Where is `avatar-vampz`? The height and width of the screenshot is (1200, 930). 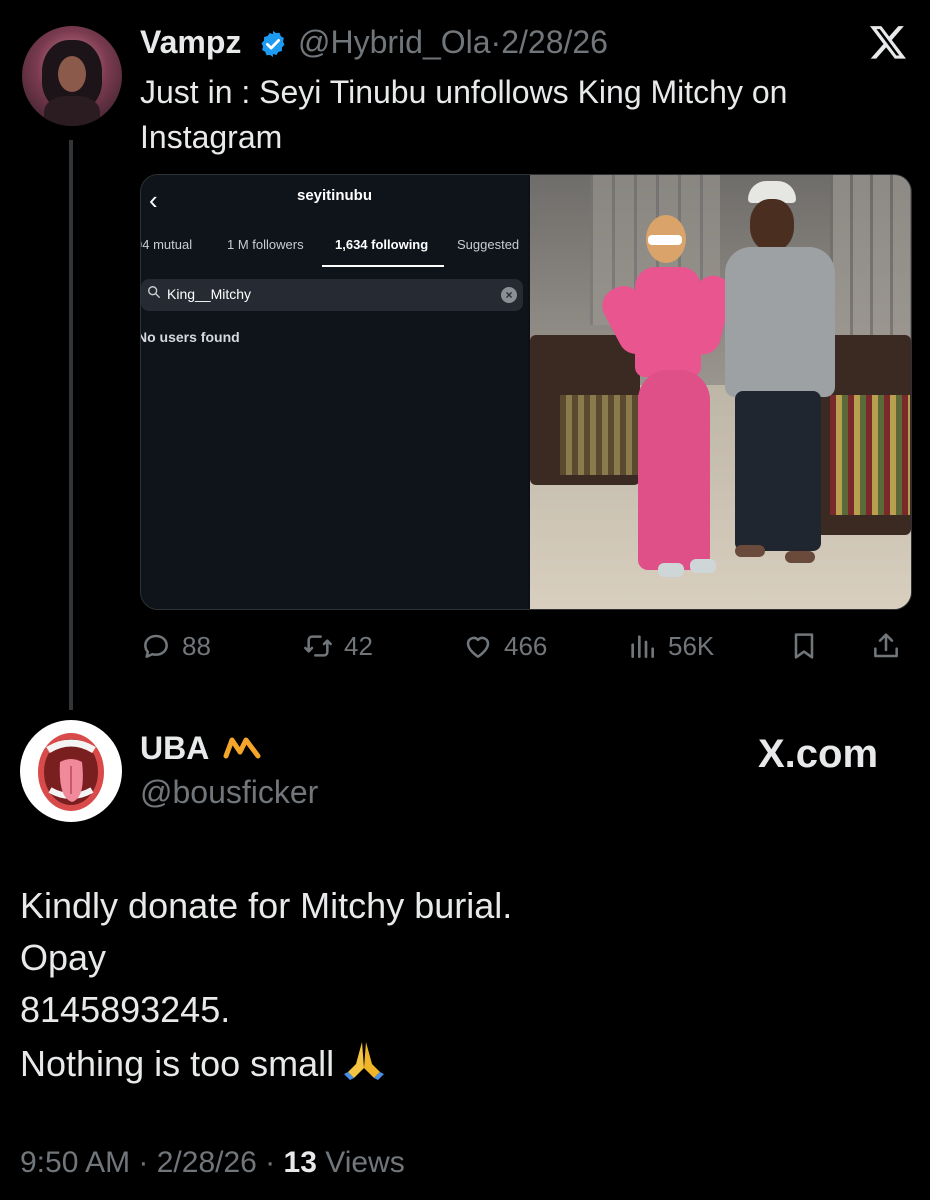
avatar-vampz is located at coordinates (72, 76).